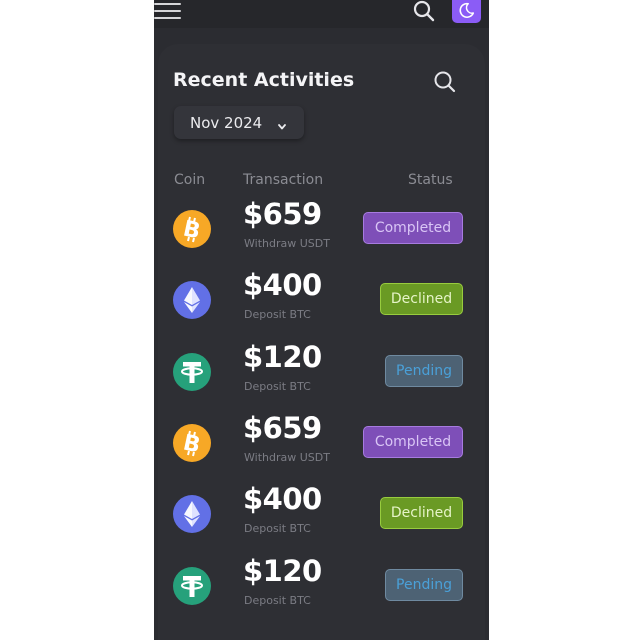  I want to click on column-header-transaction: Transaction, so click(283, 180).